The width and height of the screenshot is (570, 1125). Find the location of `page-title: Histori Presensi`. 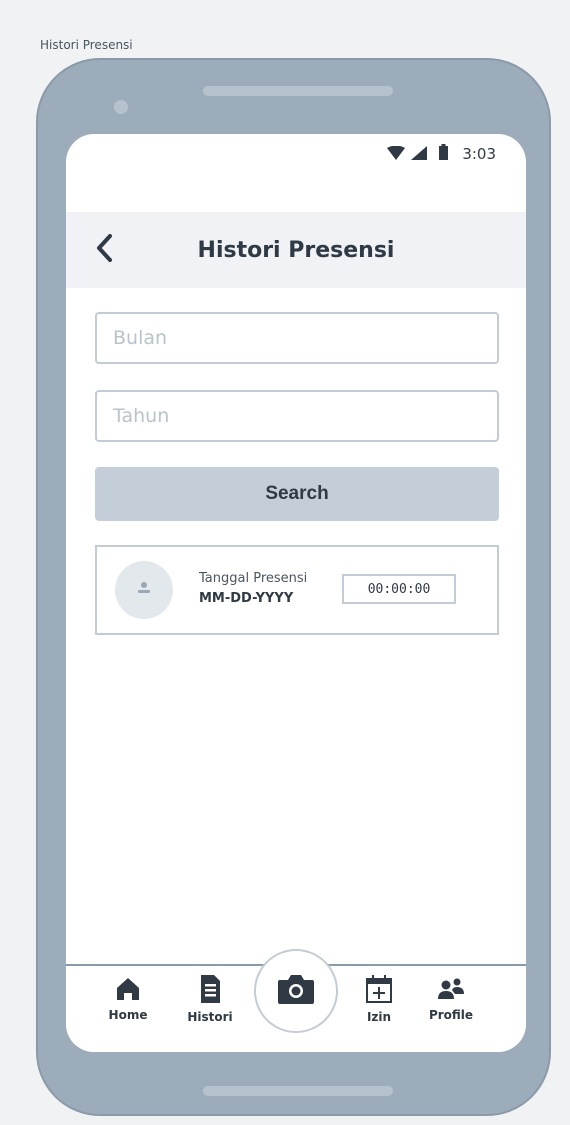

page-title: Histori Presensi is located at coordinates (296, 250).